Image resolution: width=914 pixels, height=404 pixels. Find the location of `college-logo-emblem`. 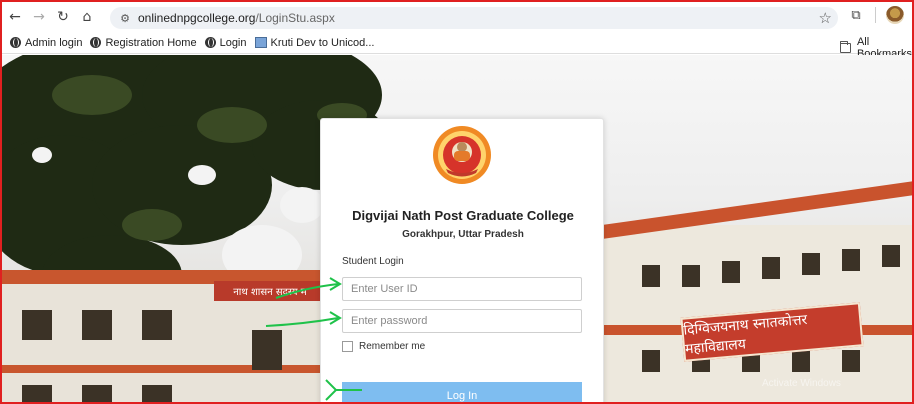

college-logo-emblem is located at coordinates (462, 155).